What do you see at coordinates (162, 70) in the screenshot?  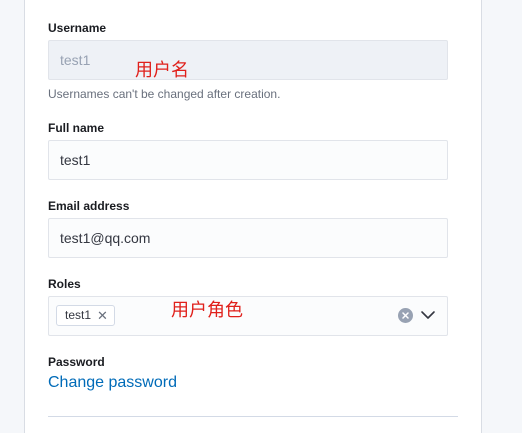 I see `username-annotation: 用户名` at bounding box center [162, 70].